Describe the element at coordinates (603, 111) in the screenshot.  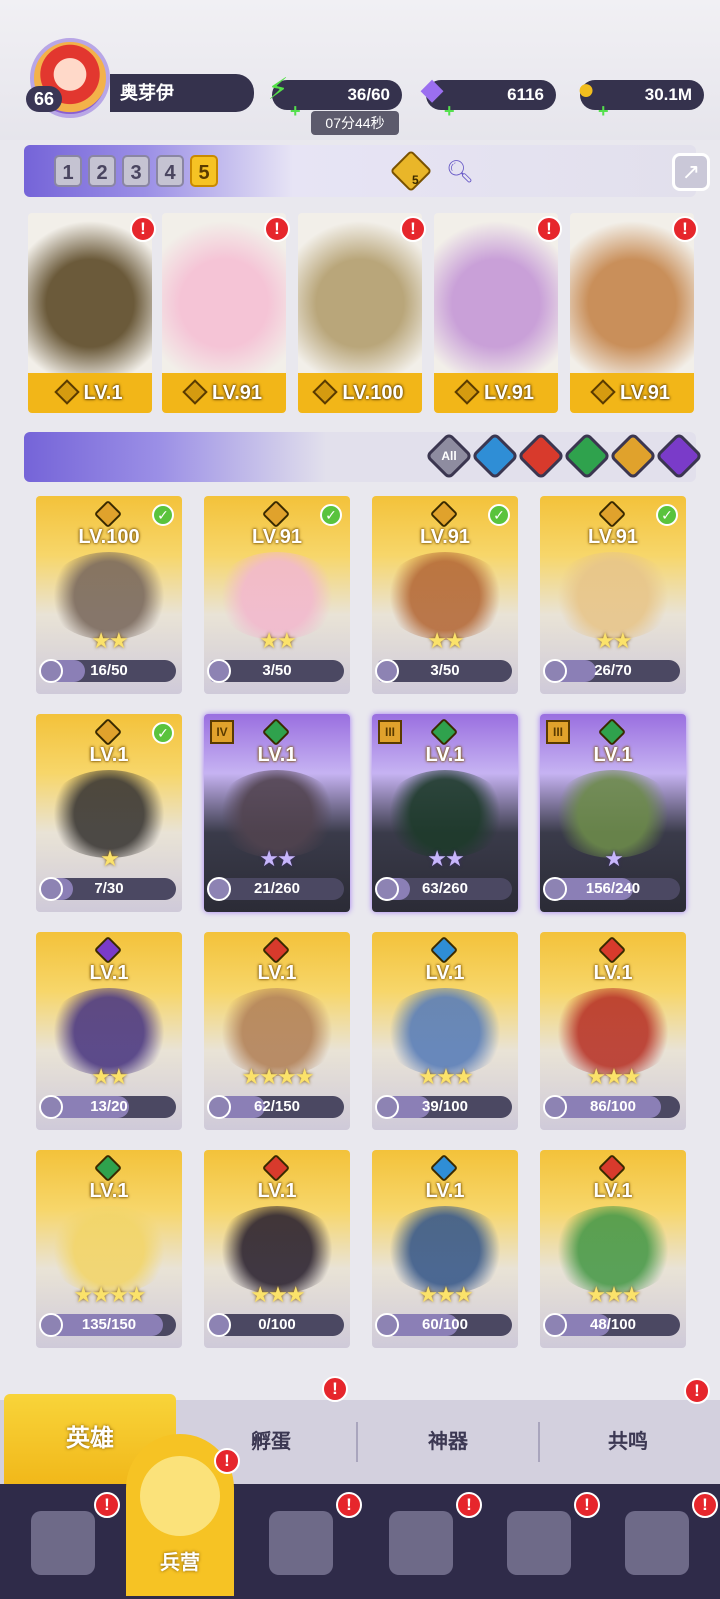
I see `add-gold-icon: +` at that location.